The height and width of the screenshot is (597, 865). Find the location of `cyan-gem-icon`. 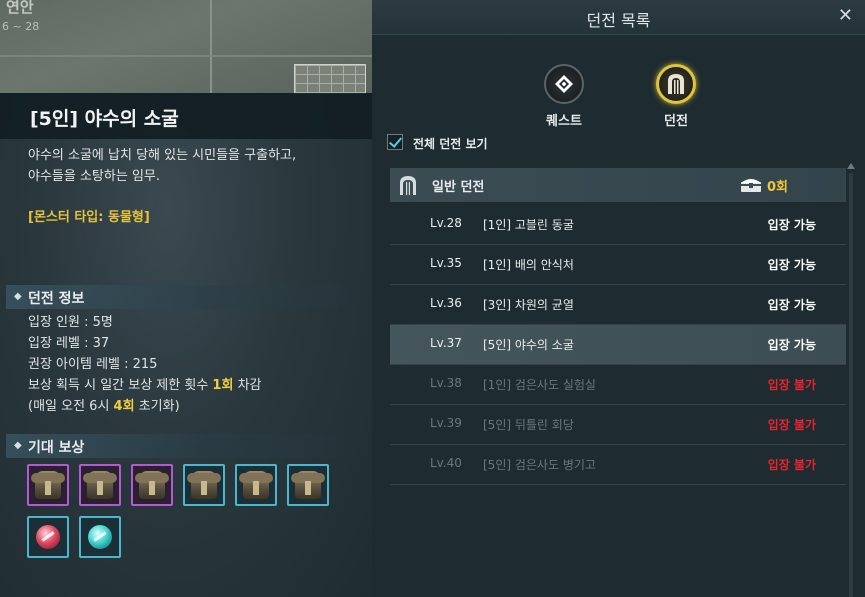

cyan-gem-icon is located at coordinates (100, 537).